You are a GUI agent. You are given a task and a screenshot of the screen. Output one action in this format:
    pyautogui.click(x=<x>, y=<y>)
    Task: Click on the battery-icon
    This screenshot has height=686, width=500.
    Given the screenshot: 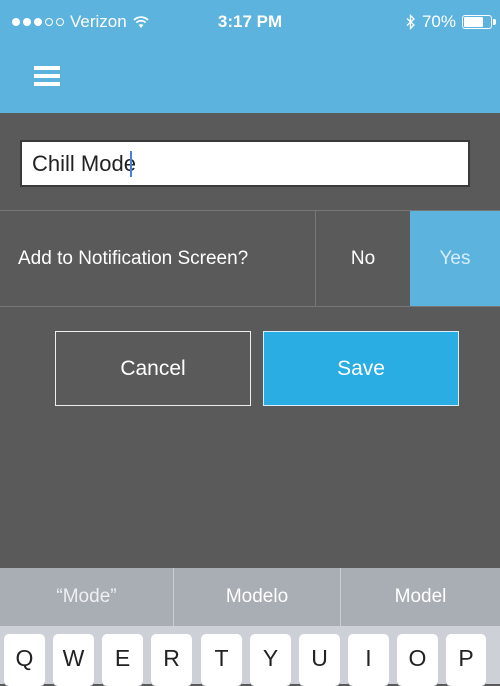 What is the action you would take?
    pyautogui.click(x=479, y=22)
    